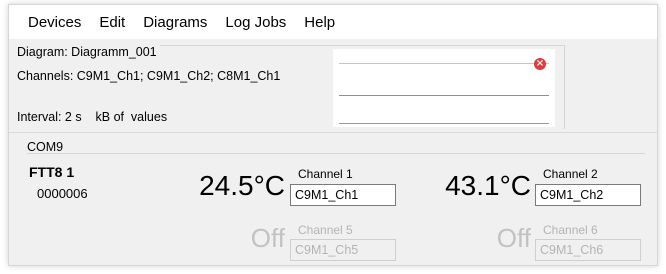 The image size is (666, 274). Describe the element at coordinates (513, 238) in the screenshot. I see `channel-6-reading: Off` at that location.